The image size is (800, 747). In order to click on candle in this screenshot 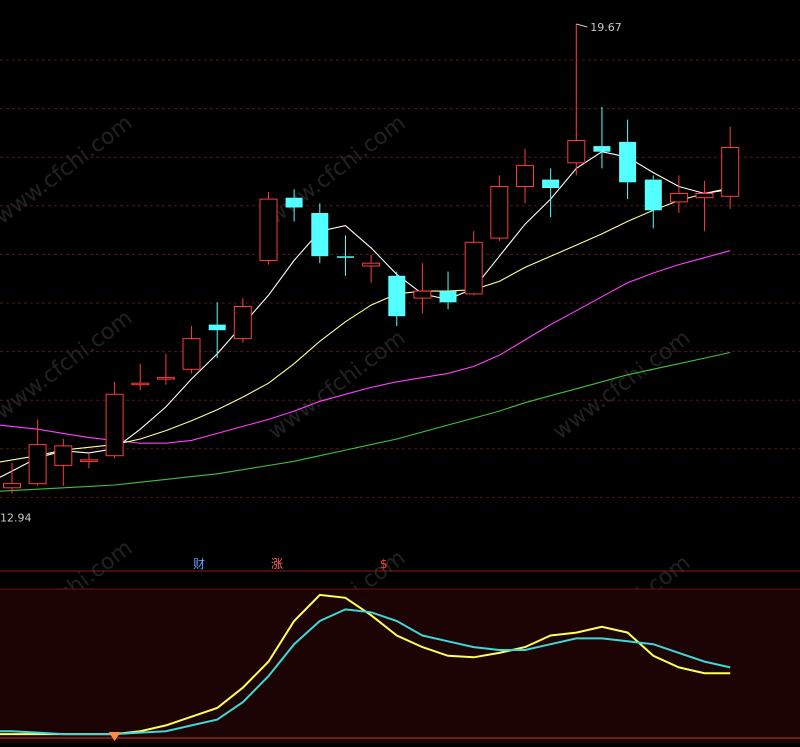, I will do `click(268, 228)`.